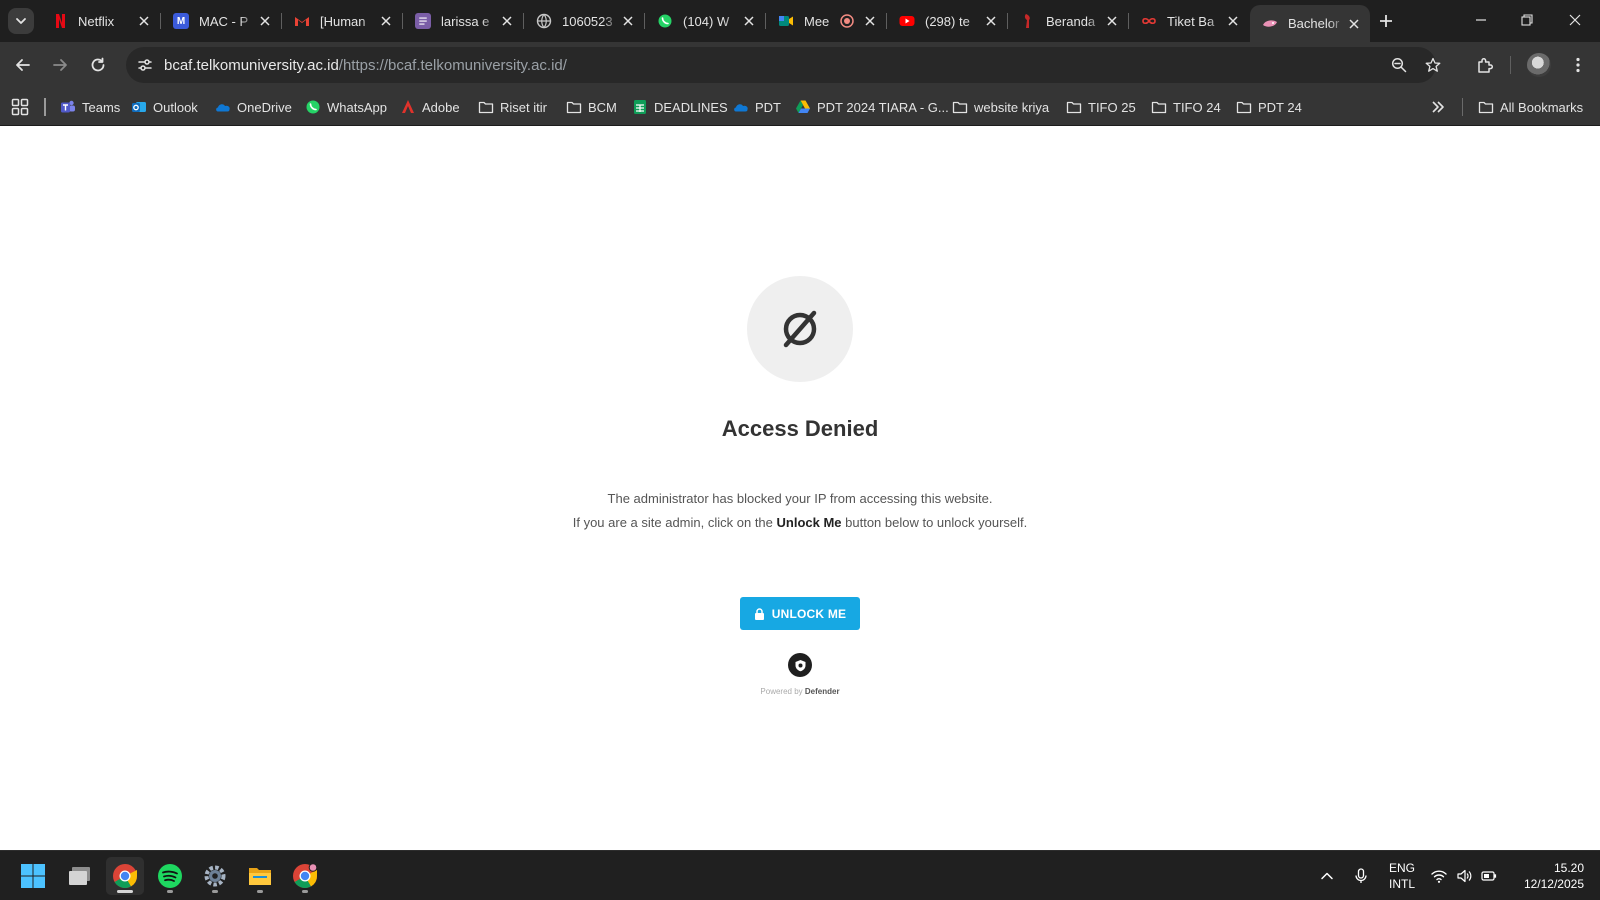  I want to click on bookmark-riset-itir: Riset itir, so click(512, 107).